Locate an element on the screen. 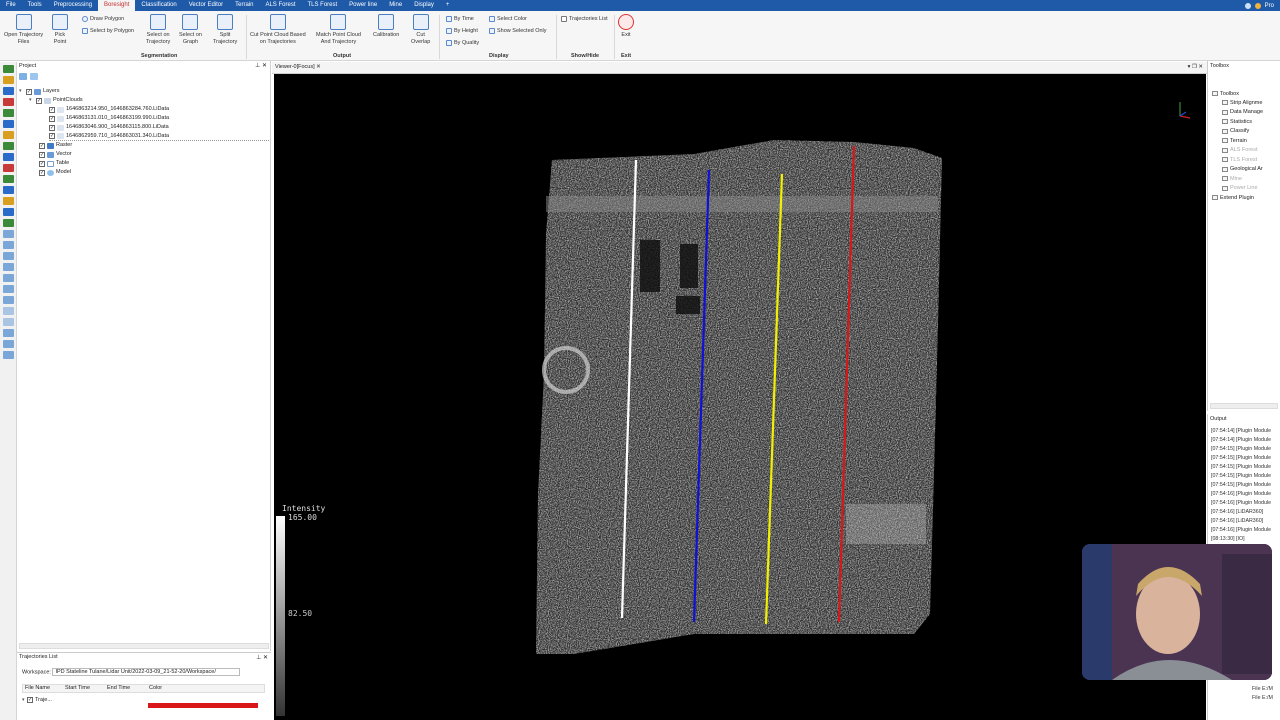 This screenshot has width=1280, height=720. tree-table: ✓ Table is located at coordinates (54, 163).